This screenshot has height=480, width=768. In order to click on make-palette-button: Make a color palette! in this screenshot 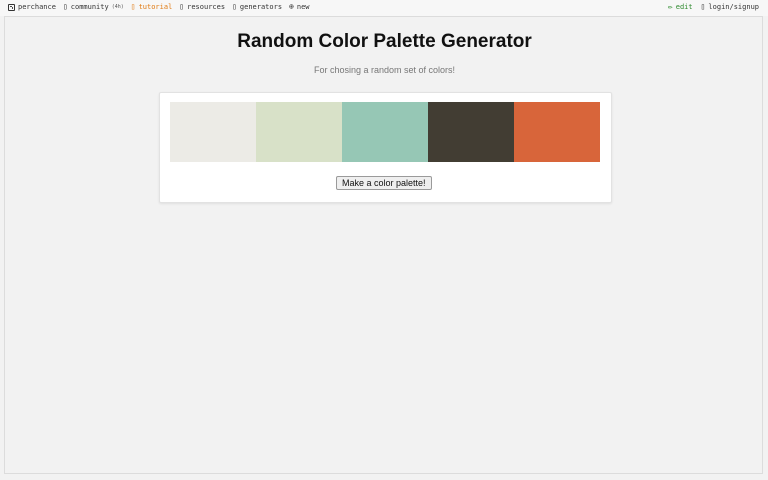, I will do `click(384, 183)`.